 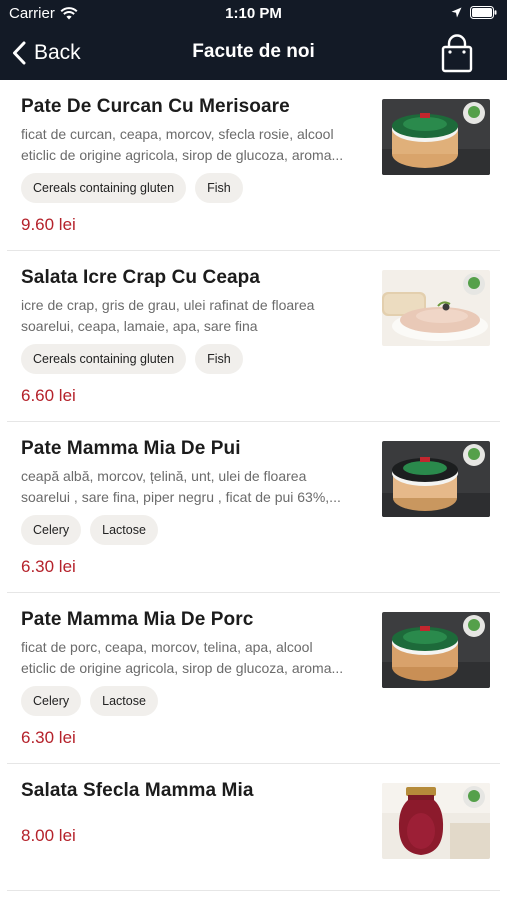 I want to click on product-name: Pate De Curcan Cu Merisoare, so click(x=155, y=106).